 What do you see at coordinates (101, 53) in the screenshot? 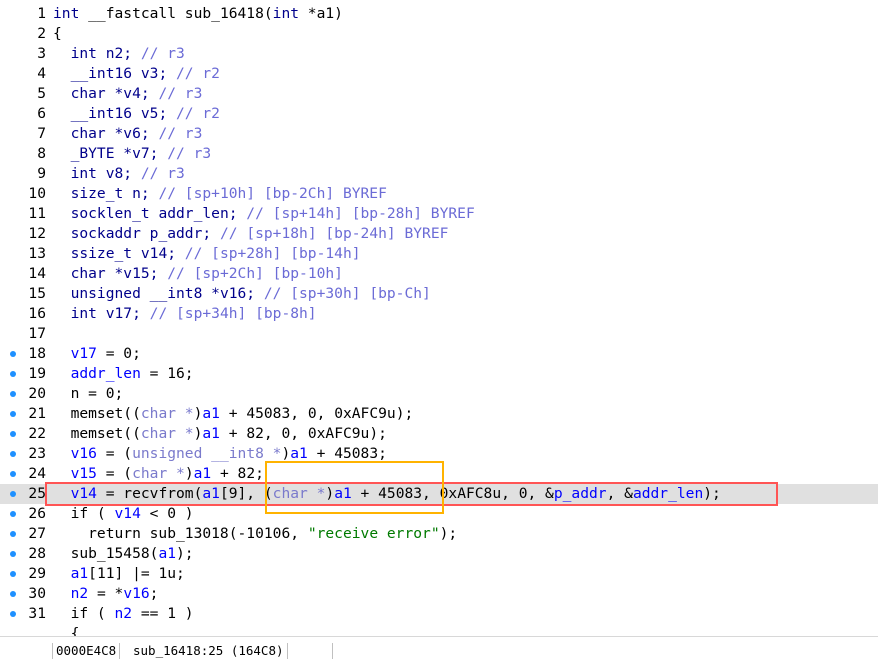
I see `code-token: int n2;` at bounding box center [101, 53].